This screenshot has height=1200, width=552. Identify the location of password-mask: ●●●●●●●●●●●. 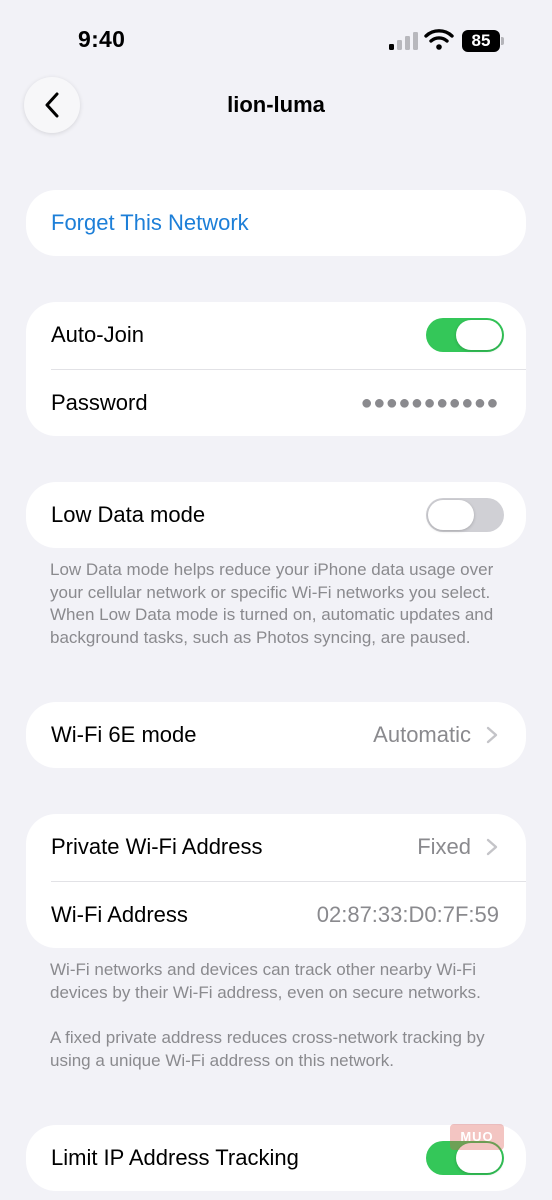
(429, 403).